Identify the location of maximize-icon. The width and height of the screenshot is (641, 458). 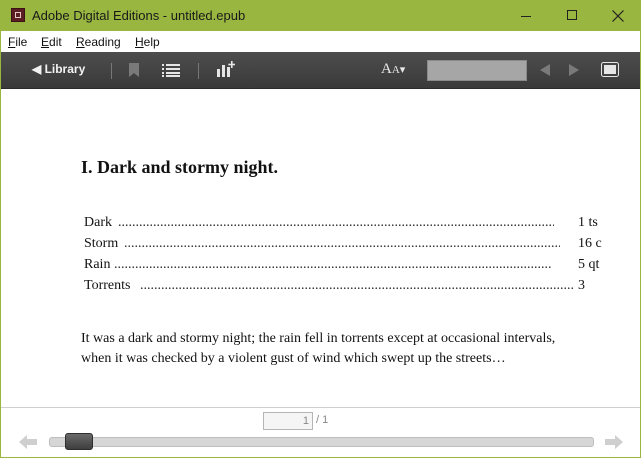
(572, 15).